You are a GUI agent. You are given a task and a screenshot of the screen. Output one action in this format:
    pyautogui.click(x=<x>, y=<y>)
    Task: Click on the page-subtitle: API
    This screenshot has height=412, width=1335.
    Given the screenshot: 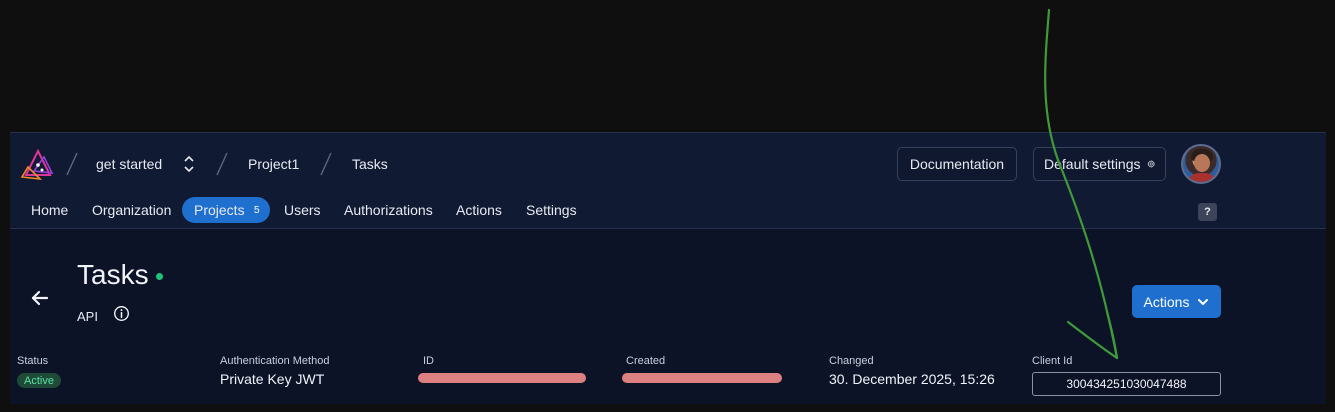 What is the action you would take?
    pyautogui.click(x=87, y=316)
    